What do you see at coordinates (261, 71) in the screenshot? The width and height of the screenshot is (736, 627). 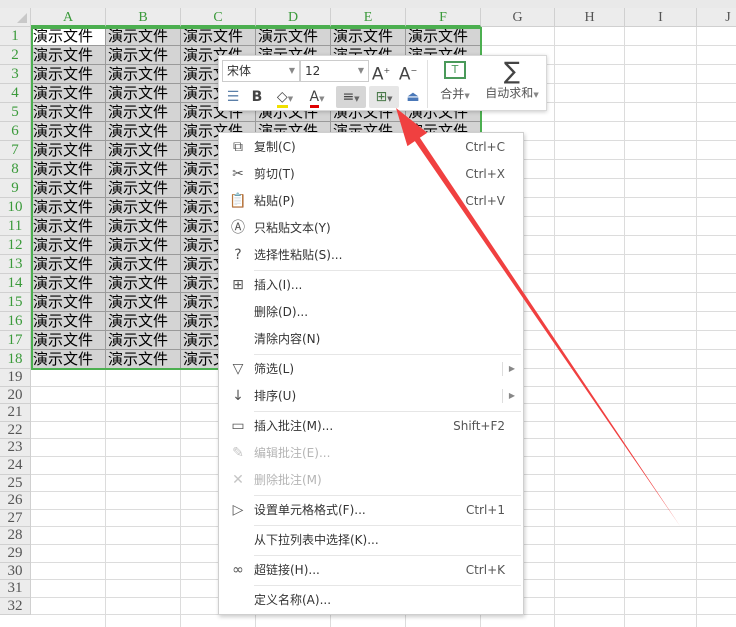 I see `font-name-select: 宋体 ▼` at bounding box center [261, 71].